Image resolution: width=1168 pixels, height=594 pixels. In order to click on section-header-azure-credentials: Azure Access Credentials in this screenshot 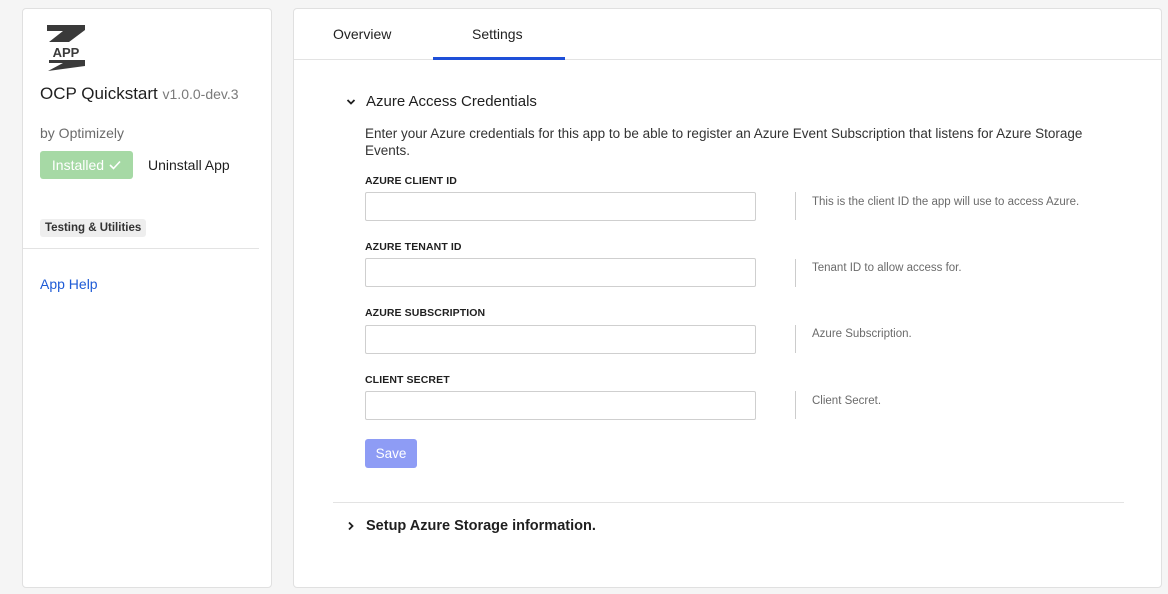, I will do `click(441, 101)`.